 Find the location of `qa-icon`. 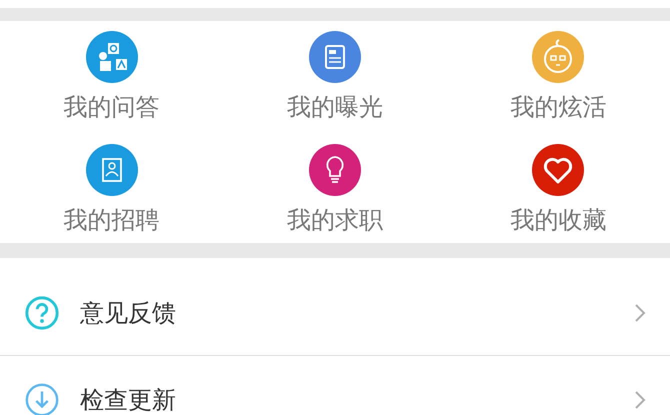

qa-icon is located at coordinates (112, 57).